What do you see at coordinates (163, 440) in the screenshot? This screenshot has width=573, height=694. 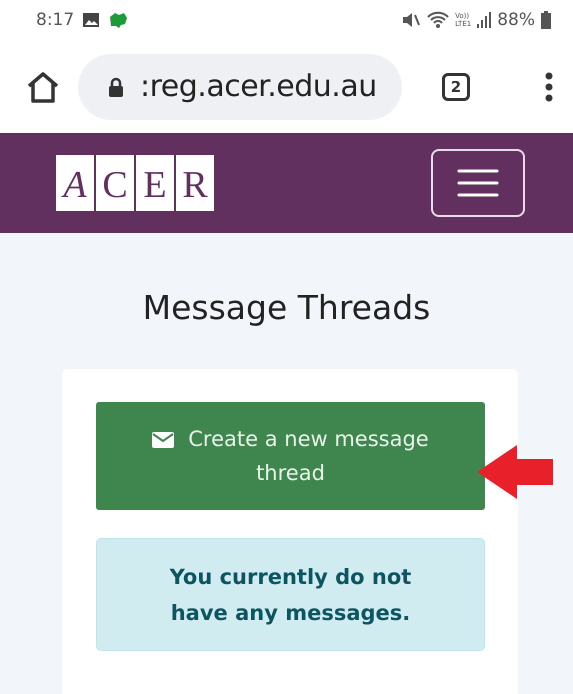 I see `envelope-icon` at bounding box center [163, 440].